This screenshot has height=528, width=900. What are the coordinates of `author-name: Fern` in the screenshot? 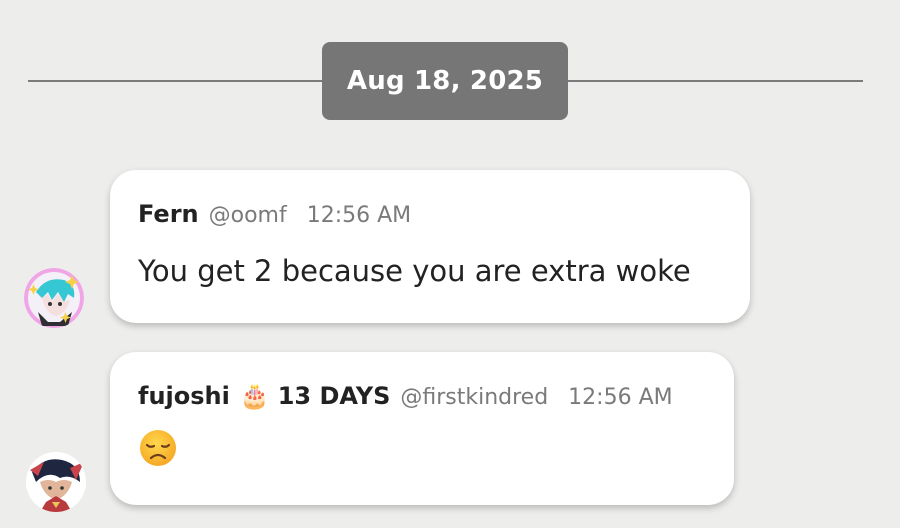 It's located at (168, 214).